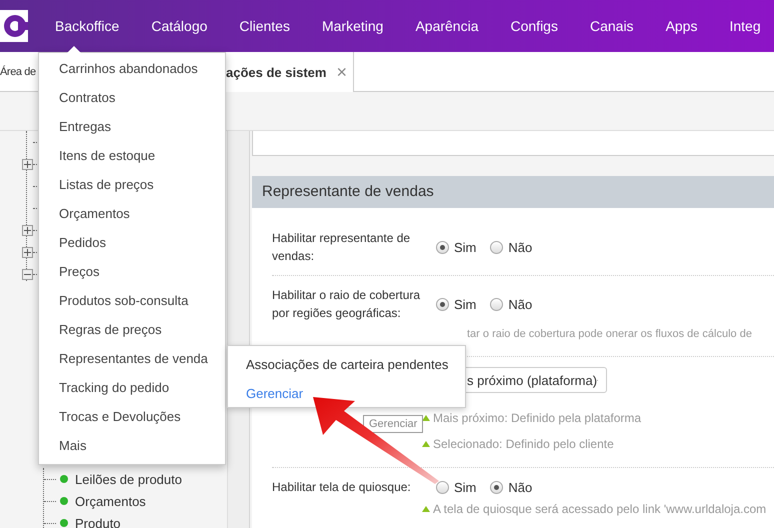  Describe the element at coordinates (342, 487) in the screenshot. I see `field-label: Habilitar tela de quiosque:` at that location.